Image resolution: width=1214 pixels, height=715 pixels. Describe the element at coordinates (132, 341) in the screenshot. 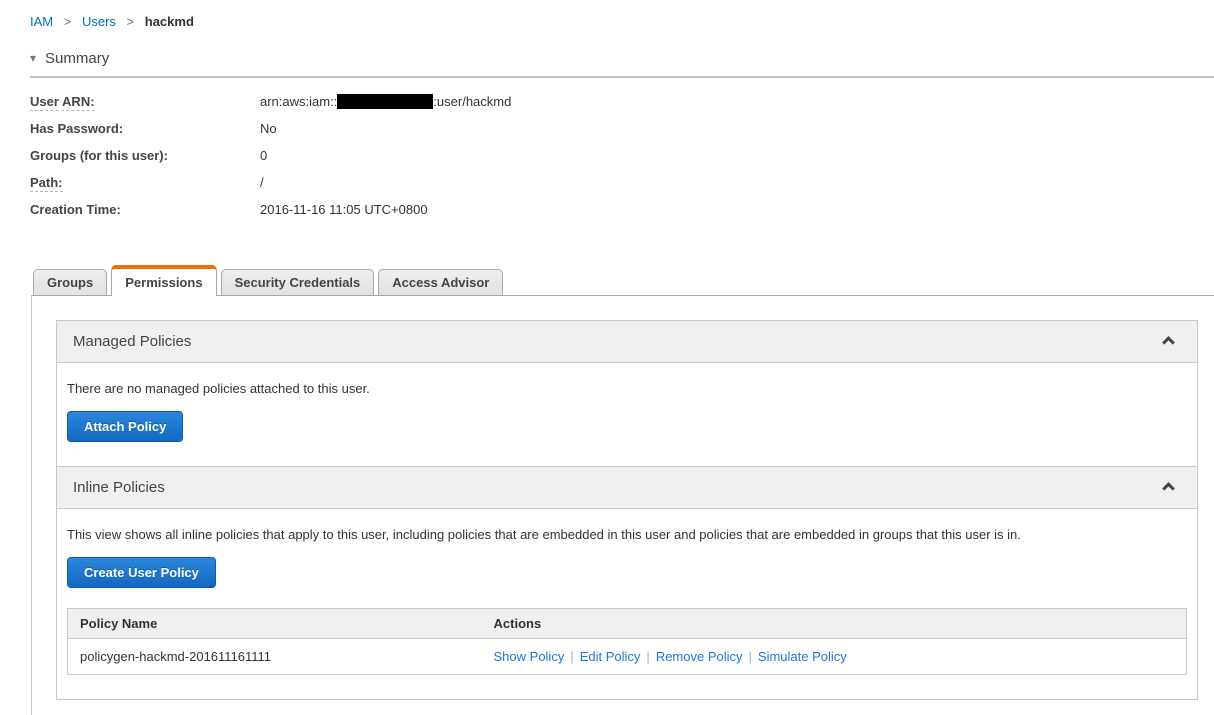

I see `managed-policies-title: Managed Policies` at that location.